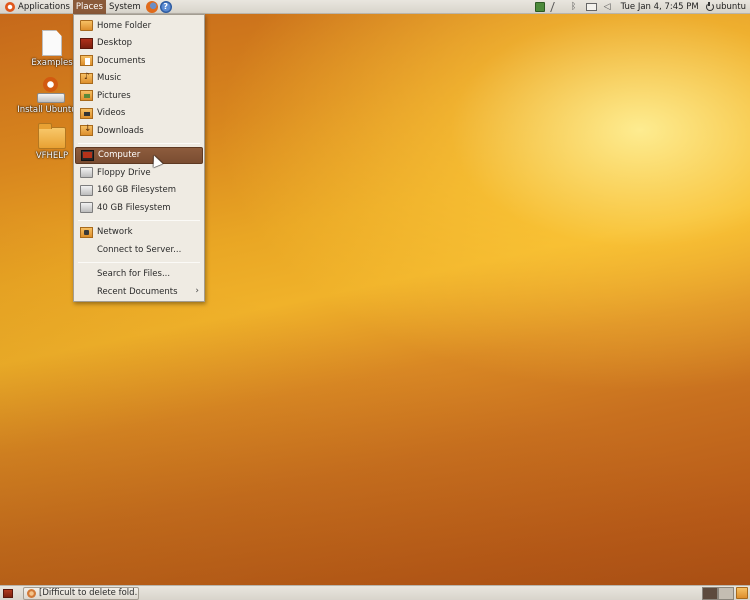  I want to click on system-menu: System, so click(125, 7).